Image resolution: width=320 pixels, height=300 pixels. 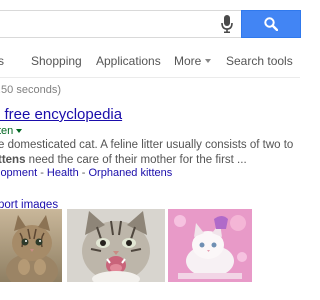 What do you see at coordinates (18, 173) in the screenshot?
I see `sitelink-development: lopment` at bounding box center [18, 173].